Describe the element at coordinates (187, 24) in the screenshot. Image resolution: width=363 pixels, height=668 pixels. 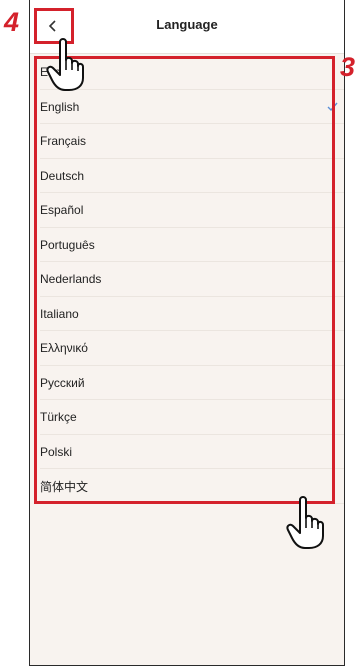
I see `page-title: Language` at that location.